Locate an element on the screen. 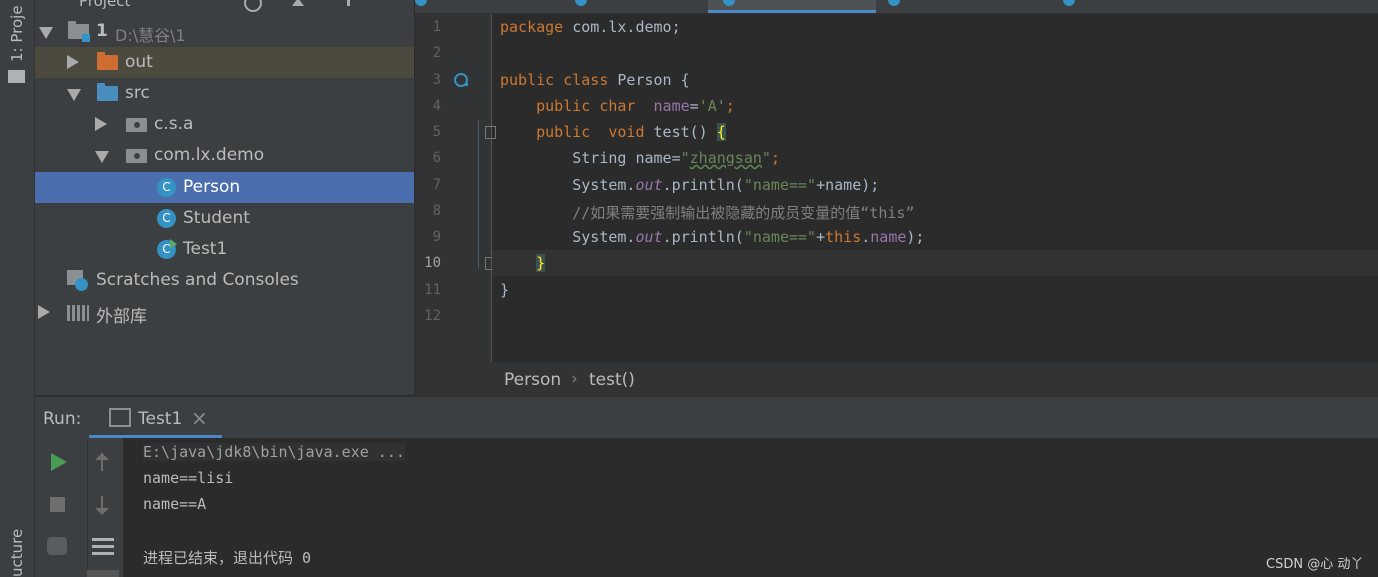 This screenshot has width=1378, height=577. library-icon is located at coordinates (78, 313).